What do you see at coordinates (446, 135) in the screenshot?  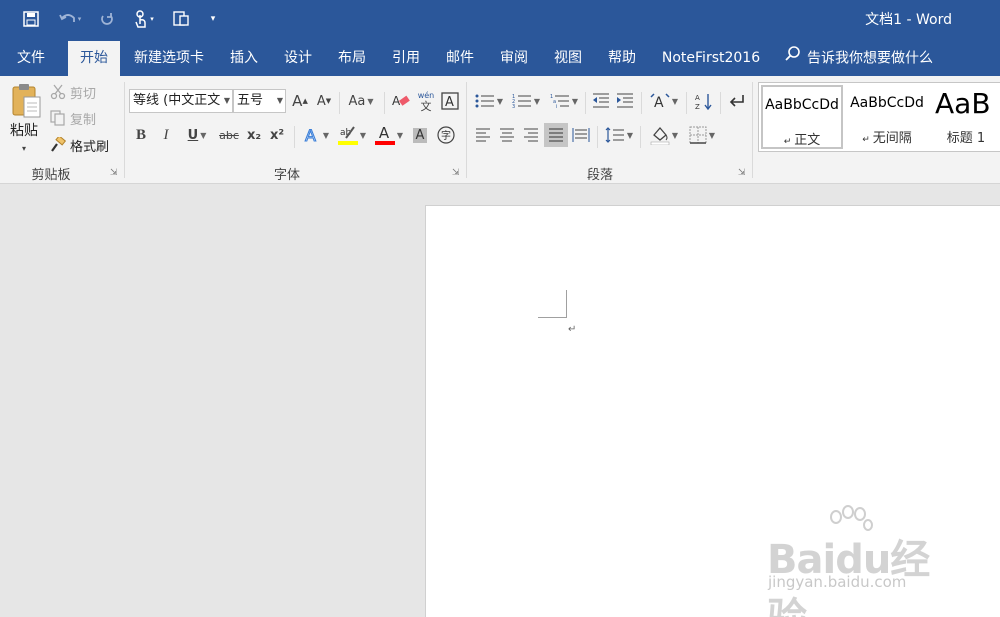 I see `enclose-characters-icon: 字` at bounding box center [446, 135].